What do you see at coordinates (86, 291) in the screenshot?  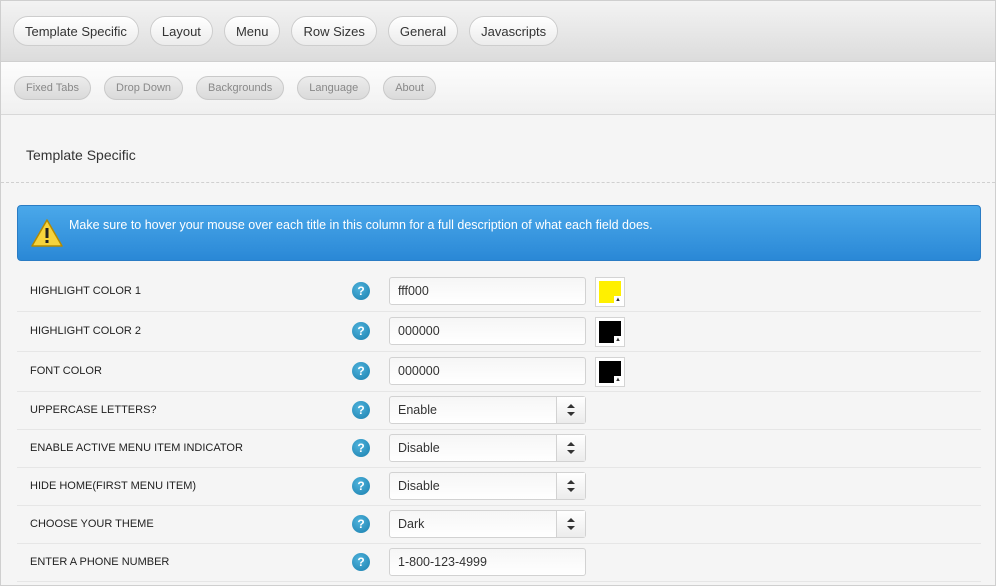 I see `setting-label: HIGHLIGHT COLOR 1` at bounding box center [86, 291].